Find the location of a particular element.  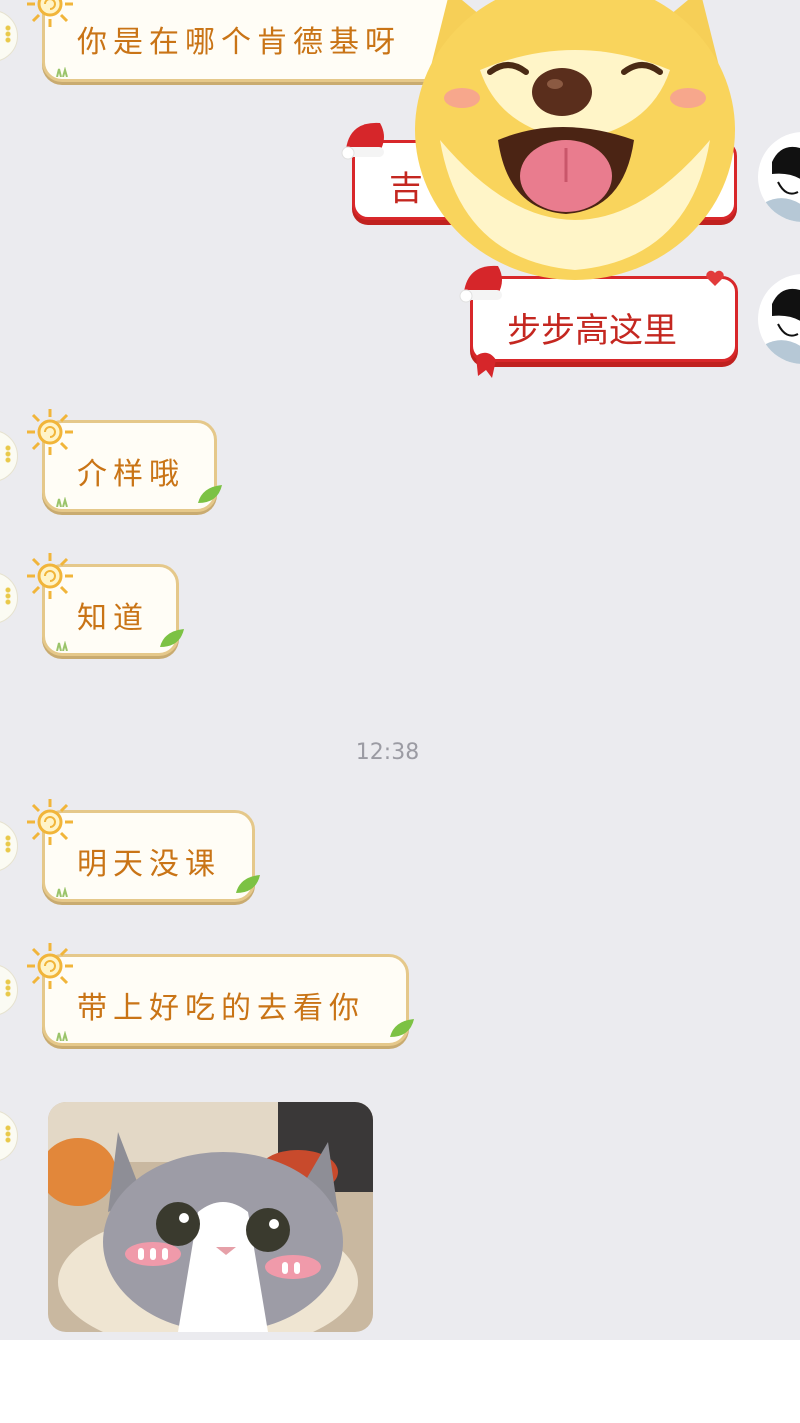

message-bubble-incoming: 明天没课 is located at coordinates (143, 850).